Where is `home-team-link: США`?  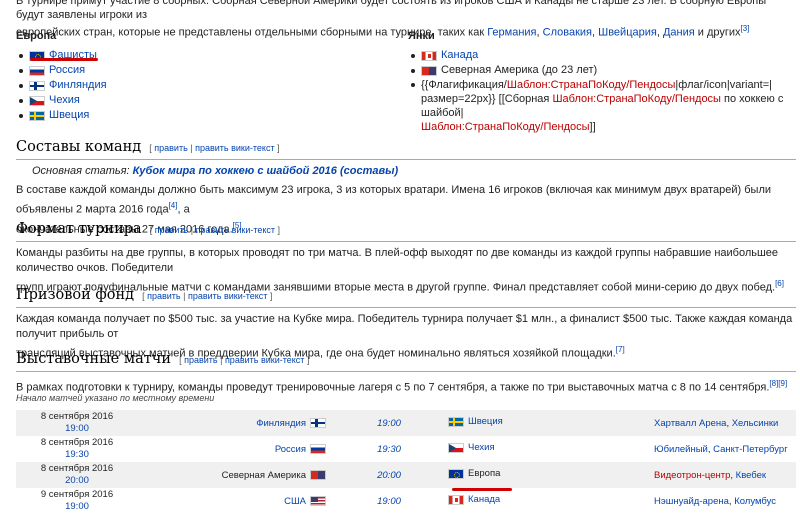
home-team-link: США is located at coordinates (295, 501).